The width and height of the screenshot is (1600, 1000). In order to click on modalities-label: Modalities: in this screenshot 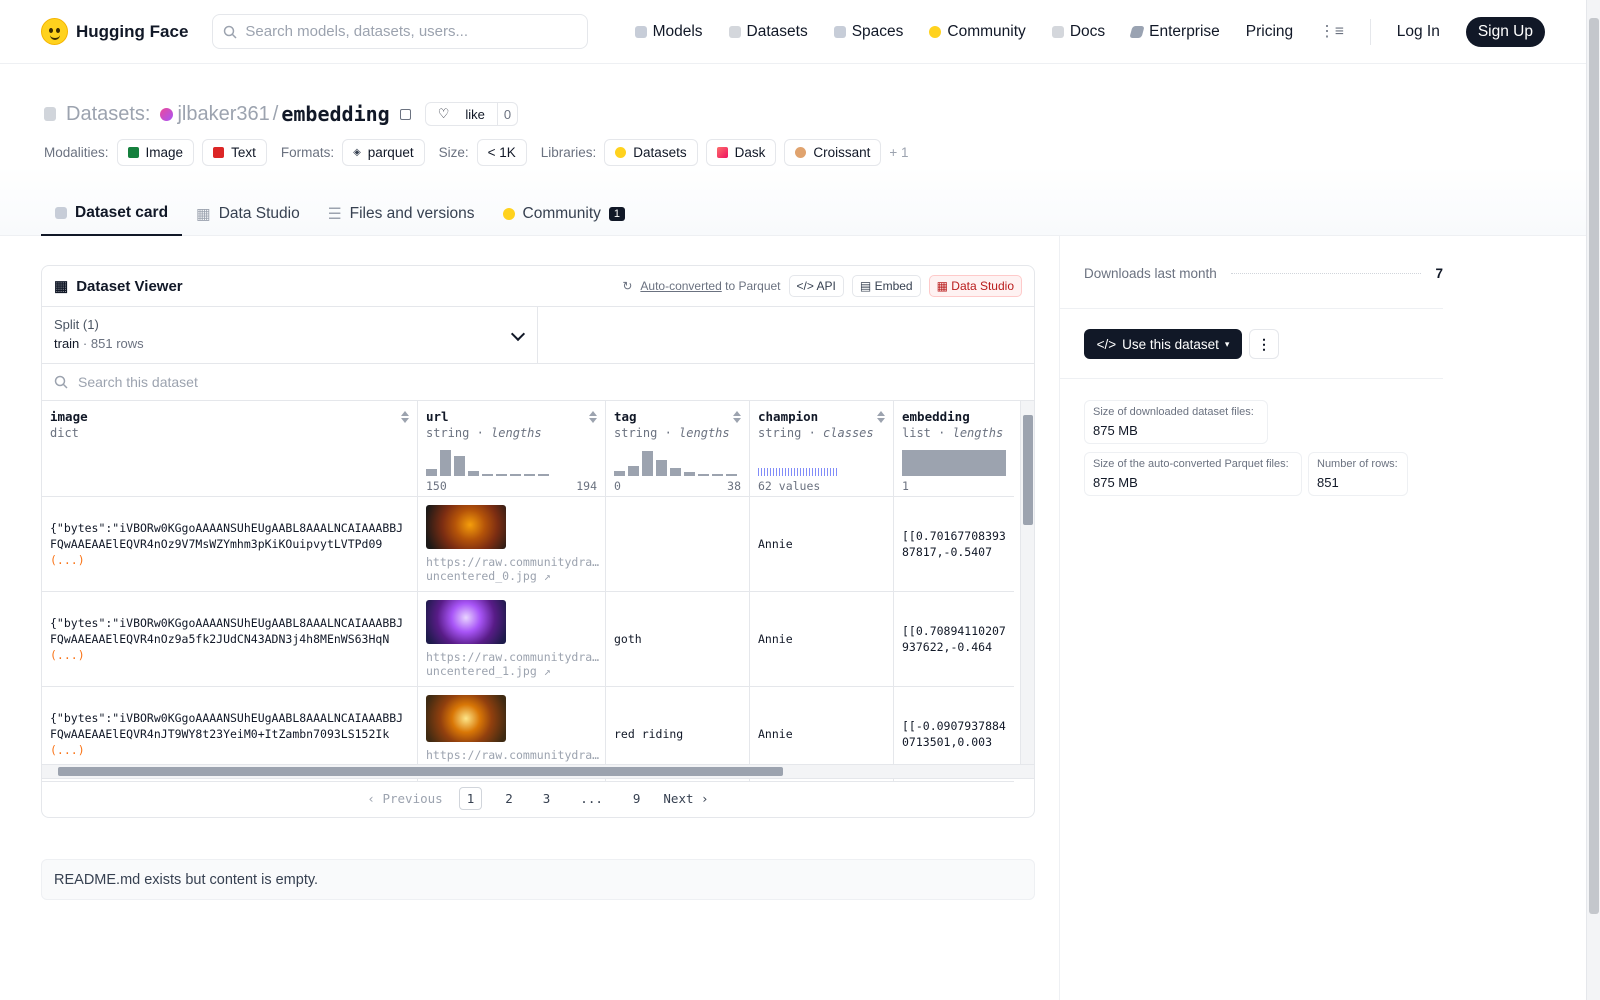, I will do `click(76, 152)`.